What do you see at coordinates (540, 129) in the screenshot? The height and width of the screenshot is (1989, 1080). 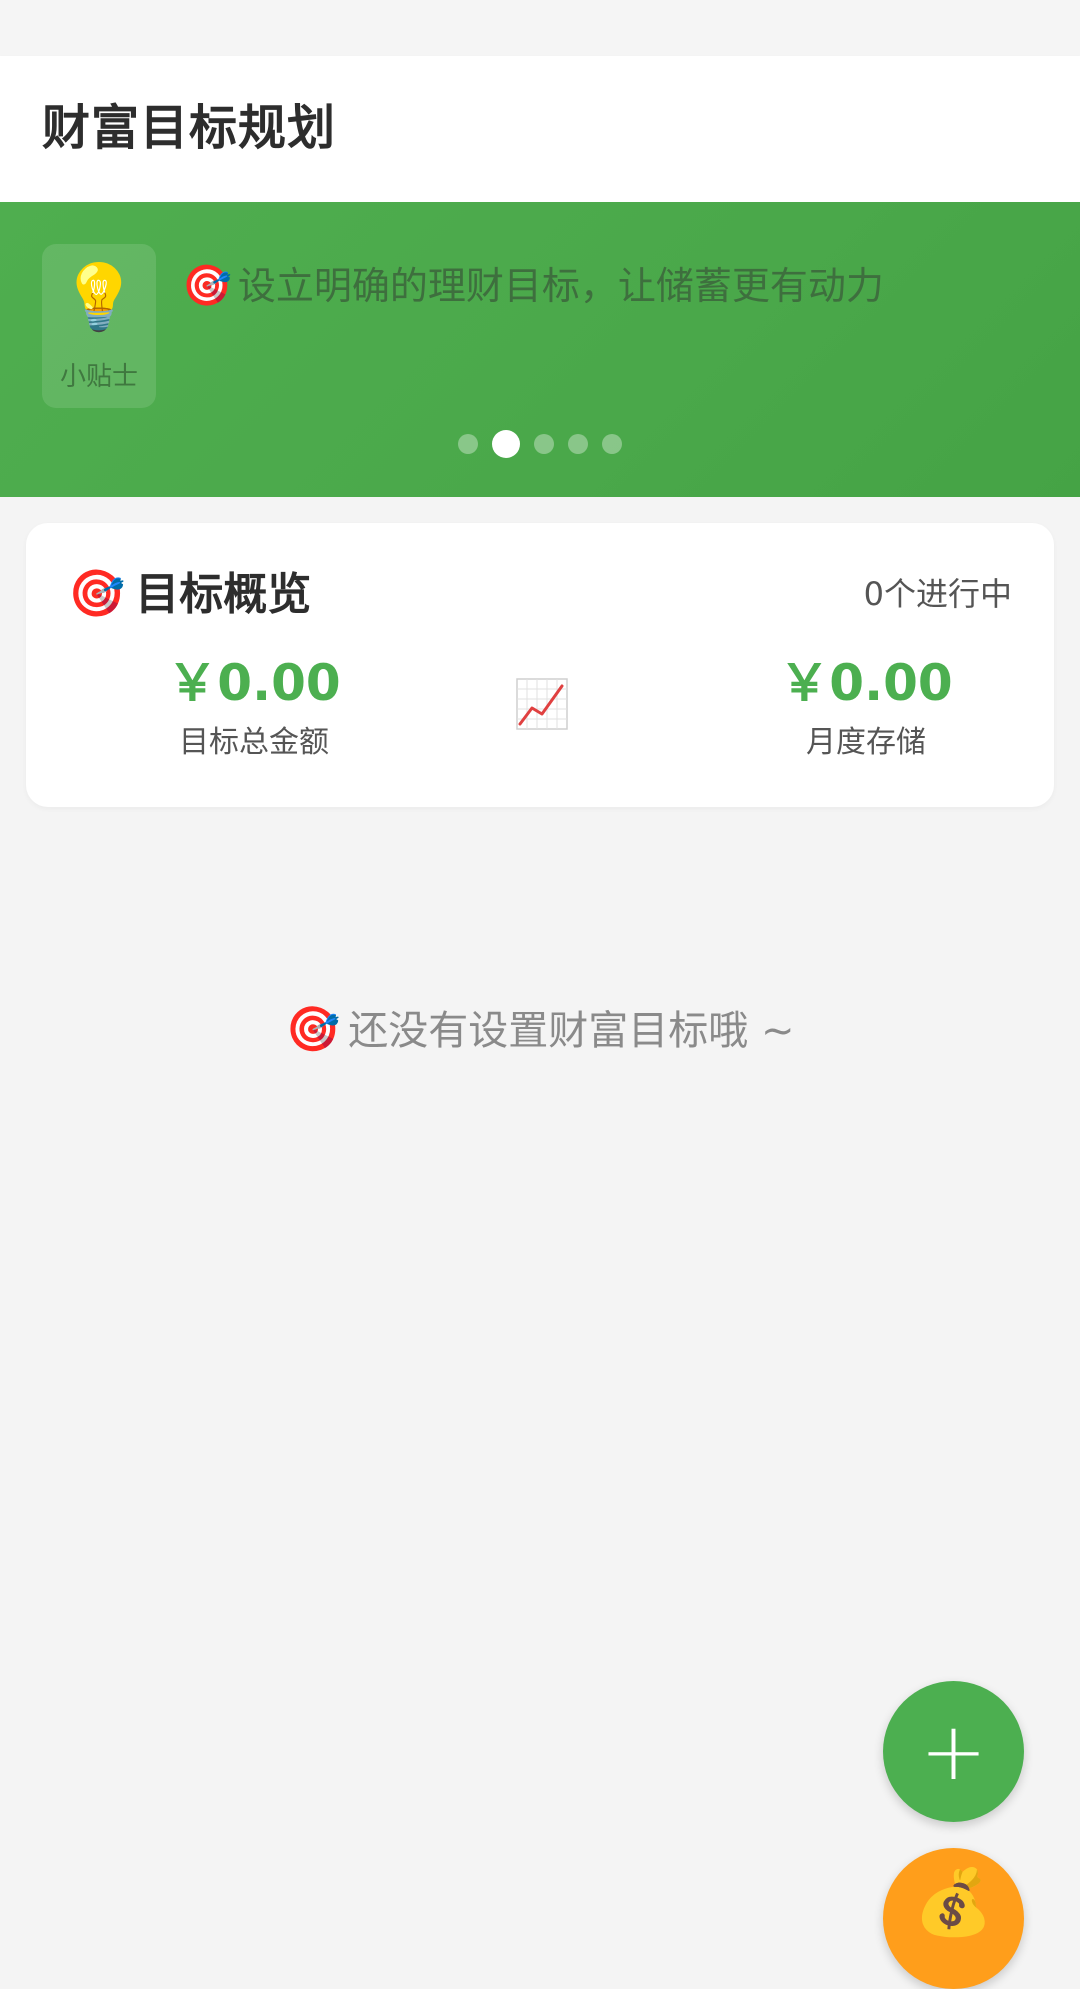 I see `app-bar: 财富目标规划` at bounding box center [540, 129].